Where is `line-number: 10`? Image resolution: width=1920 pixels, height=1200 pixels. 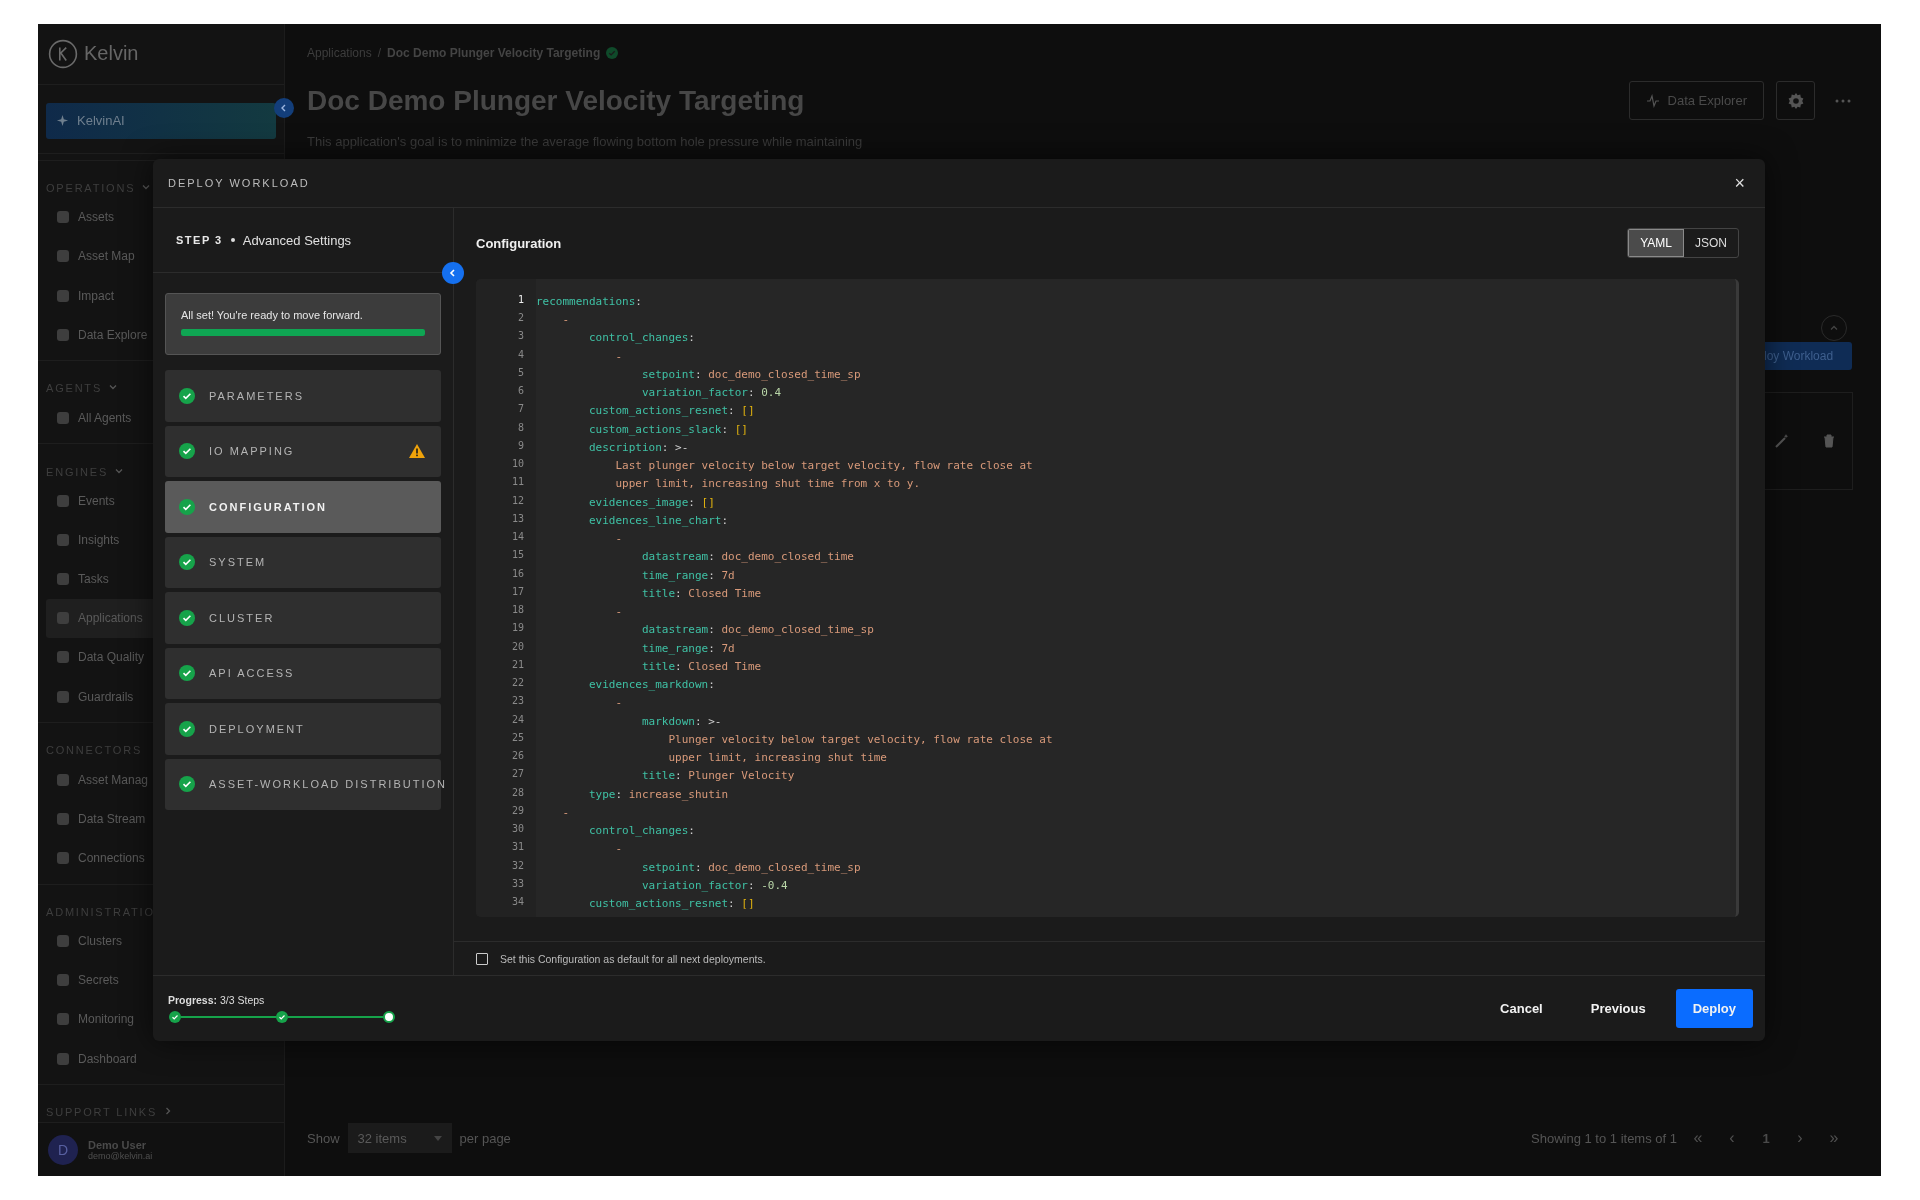 line-number: 10 is located at coordinates (517, 464).